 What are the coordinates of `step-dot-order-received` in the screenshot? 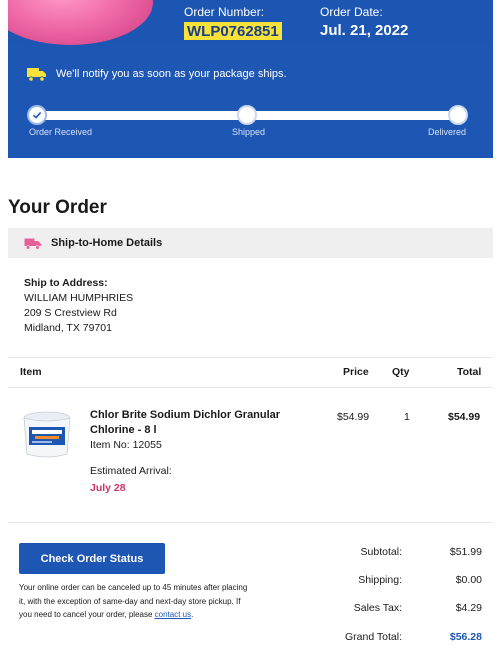 It's located at (37, 115).